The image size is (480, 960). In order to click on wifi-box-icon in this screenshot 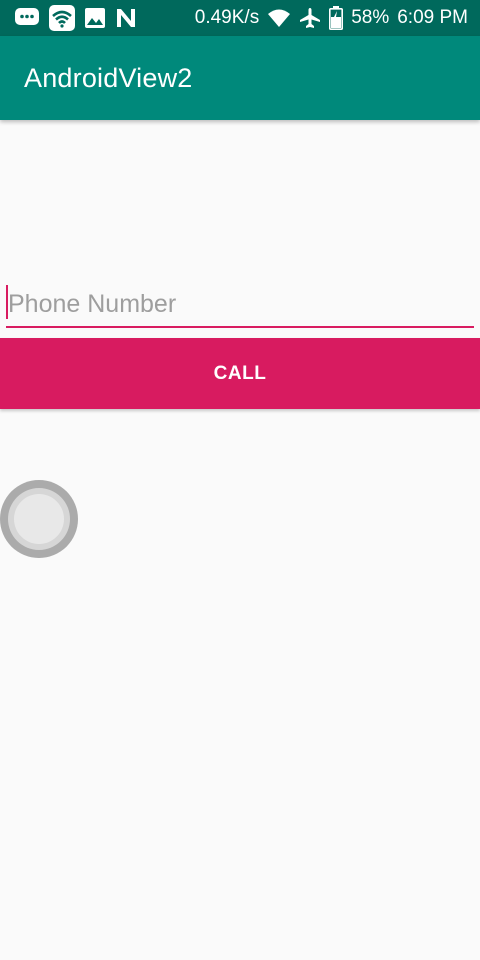, I will do `click(62, 18)`.